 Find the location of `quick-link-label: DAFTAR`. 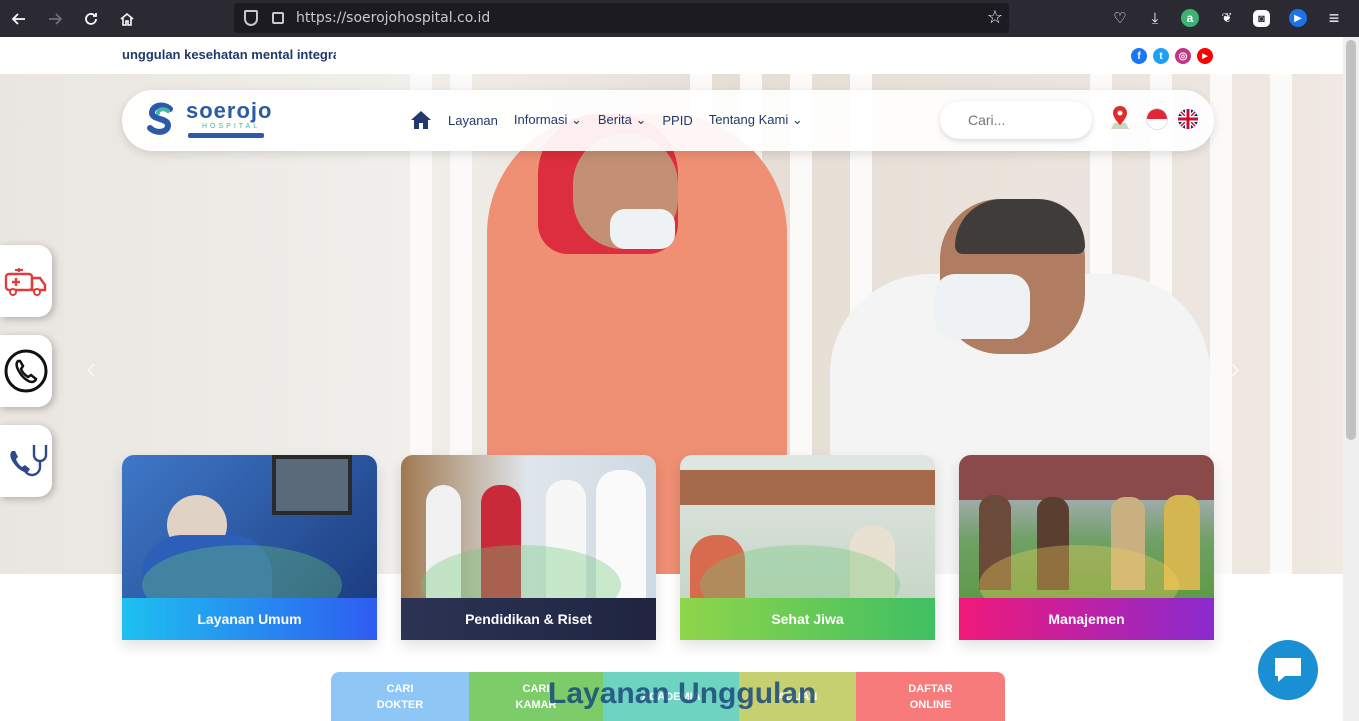

quick-link-label: DAFTAR is located at coordinates (930, 688).